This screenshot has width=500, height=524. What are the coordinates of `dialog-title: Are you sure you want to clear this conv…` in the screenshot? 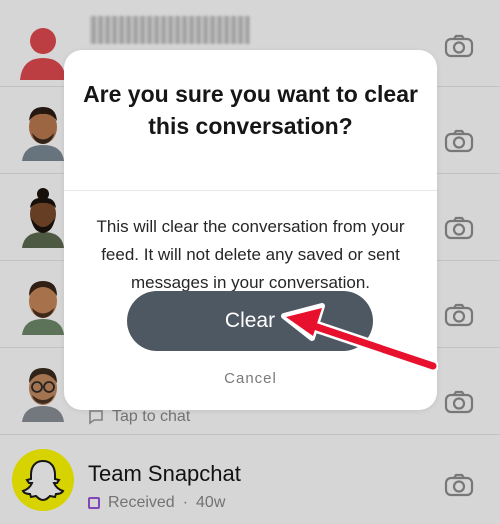 It's located at (250, 110).